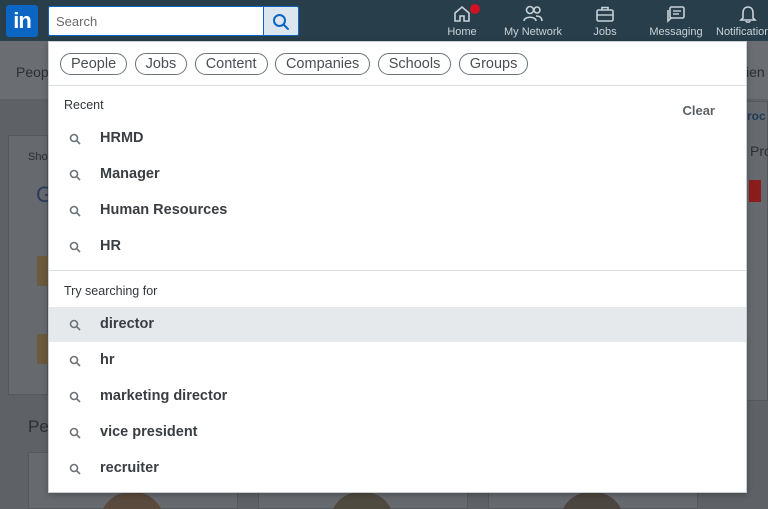 The image size is (768, 509). Describe the element at coordinates (94, 64) in the screenshot. I see `filter-people: People` at that location.